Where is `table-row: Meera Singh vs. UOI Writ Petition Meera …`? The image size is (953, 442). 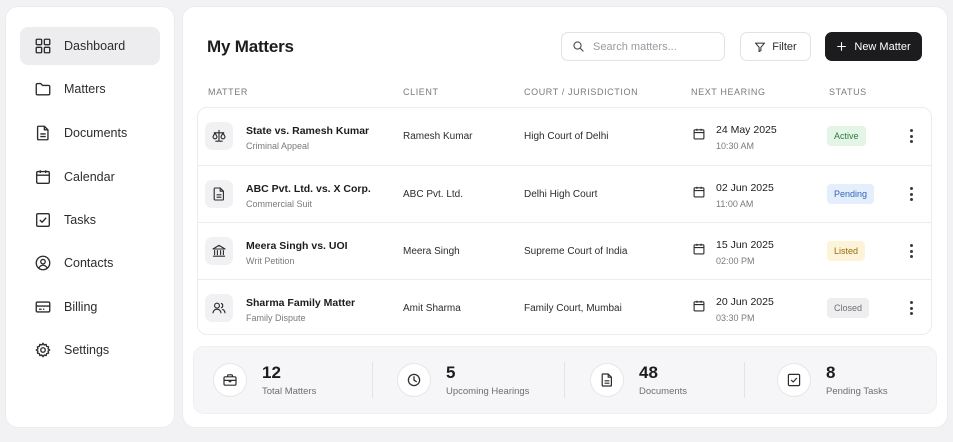 table-row: Meera Singh vs. UOI Writ Petition Meera … is located at coordinates (564, 250).